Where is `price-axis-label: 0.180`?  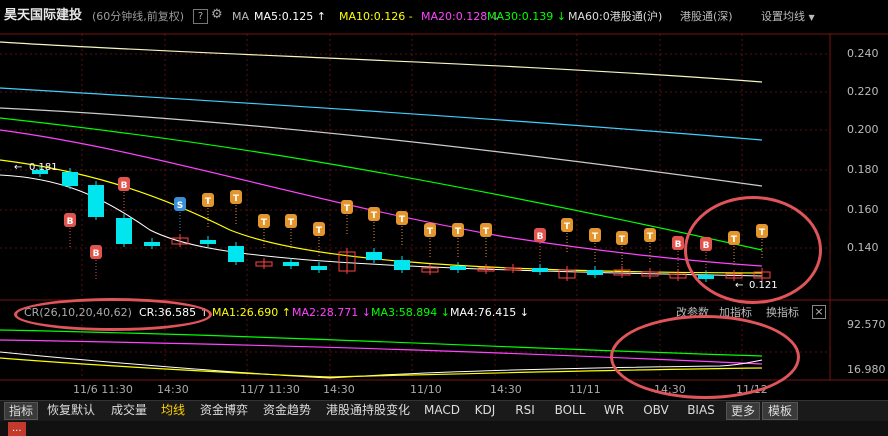
price-axis-label: 0.180 is located at coordinates (863, 169).